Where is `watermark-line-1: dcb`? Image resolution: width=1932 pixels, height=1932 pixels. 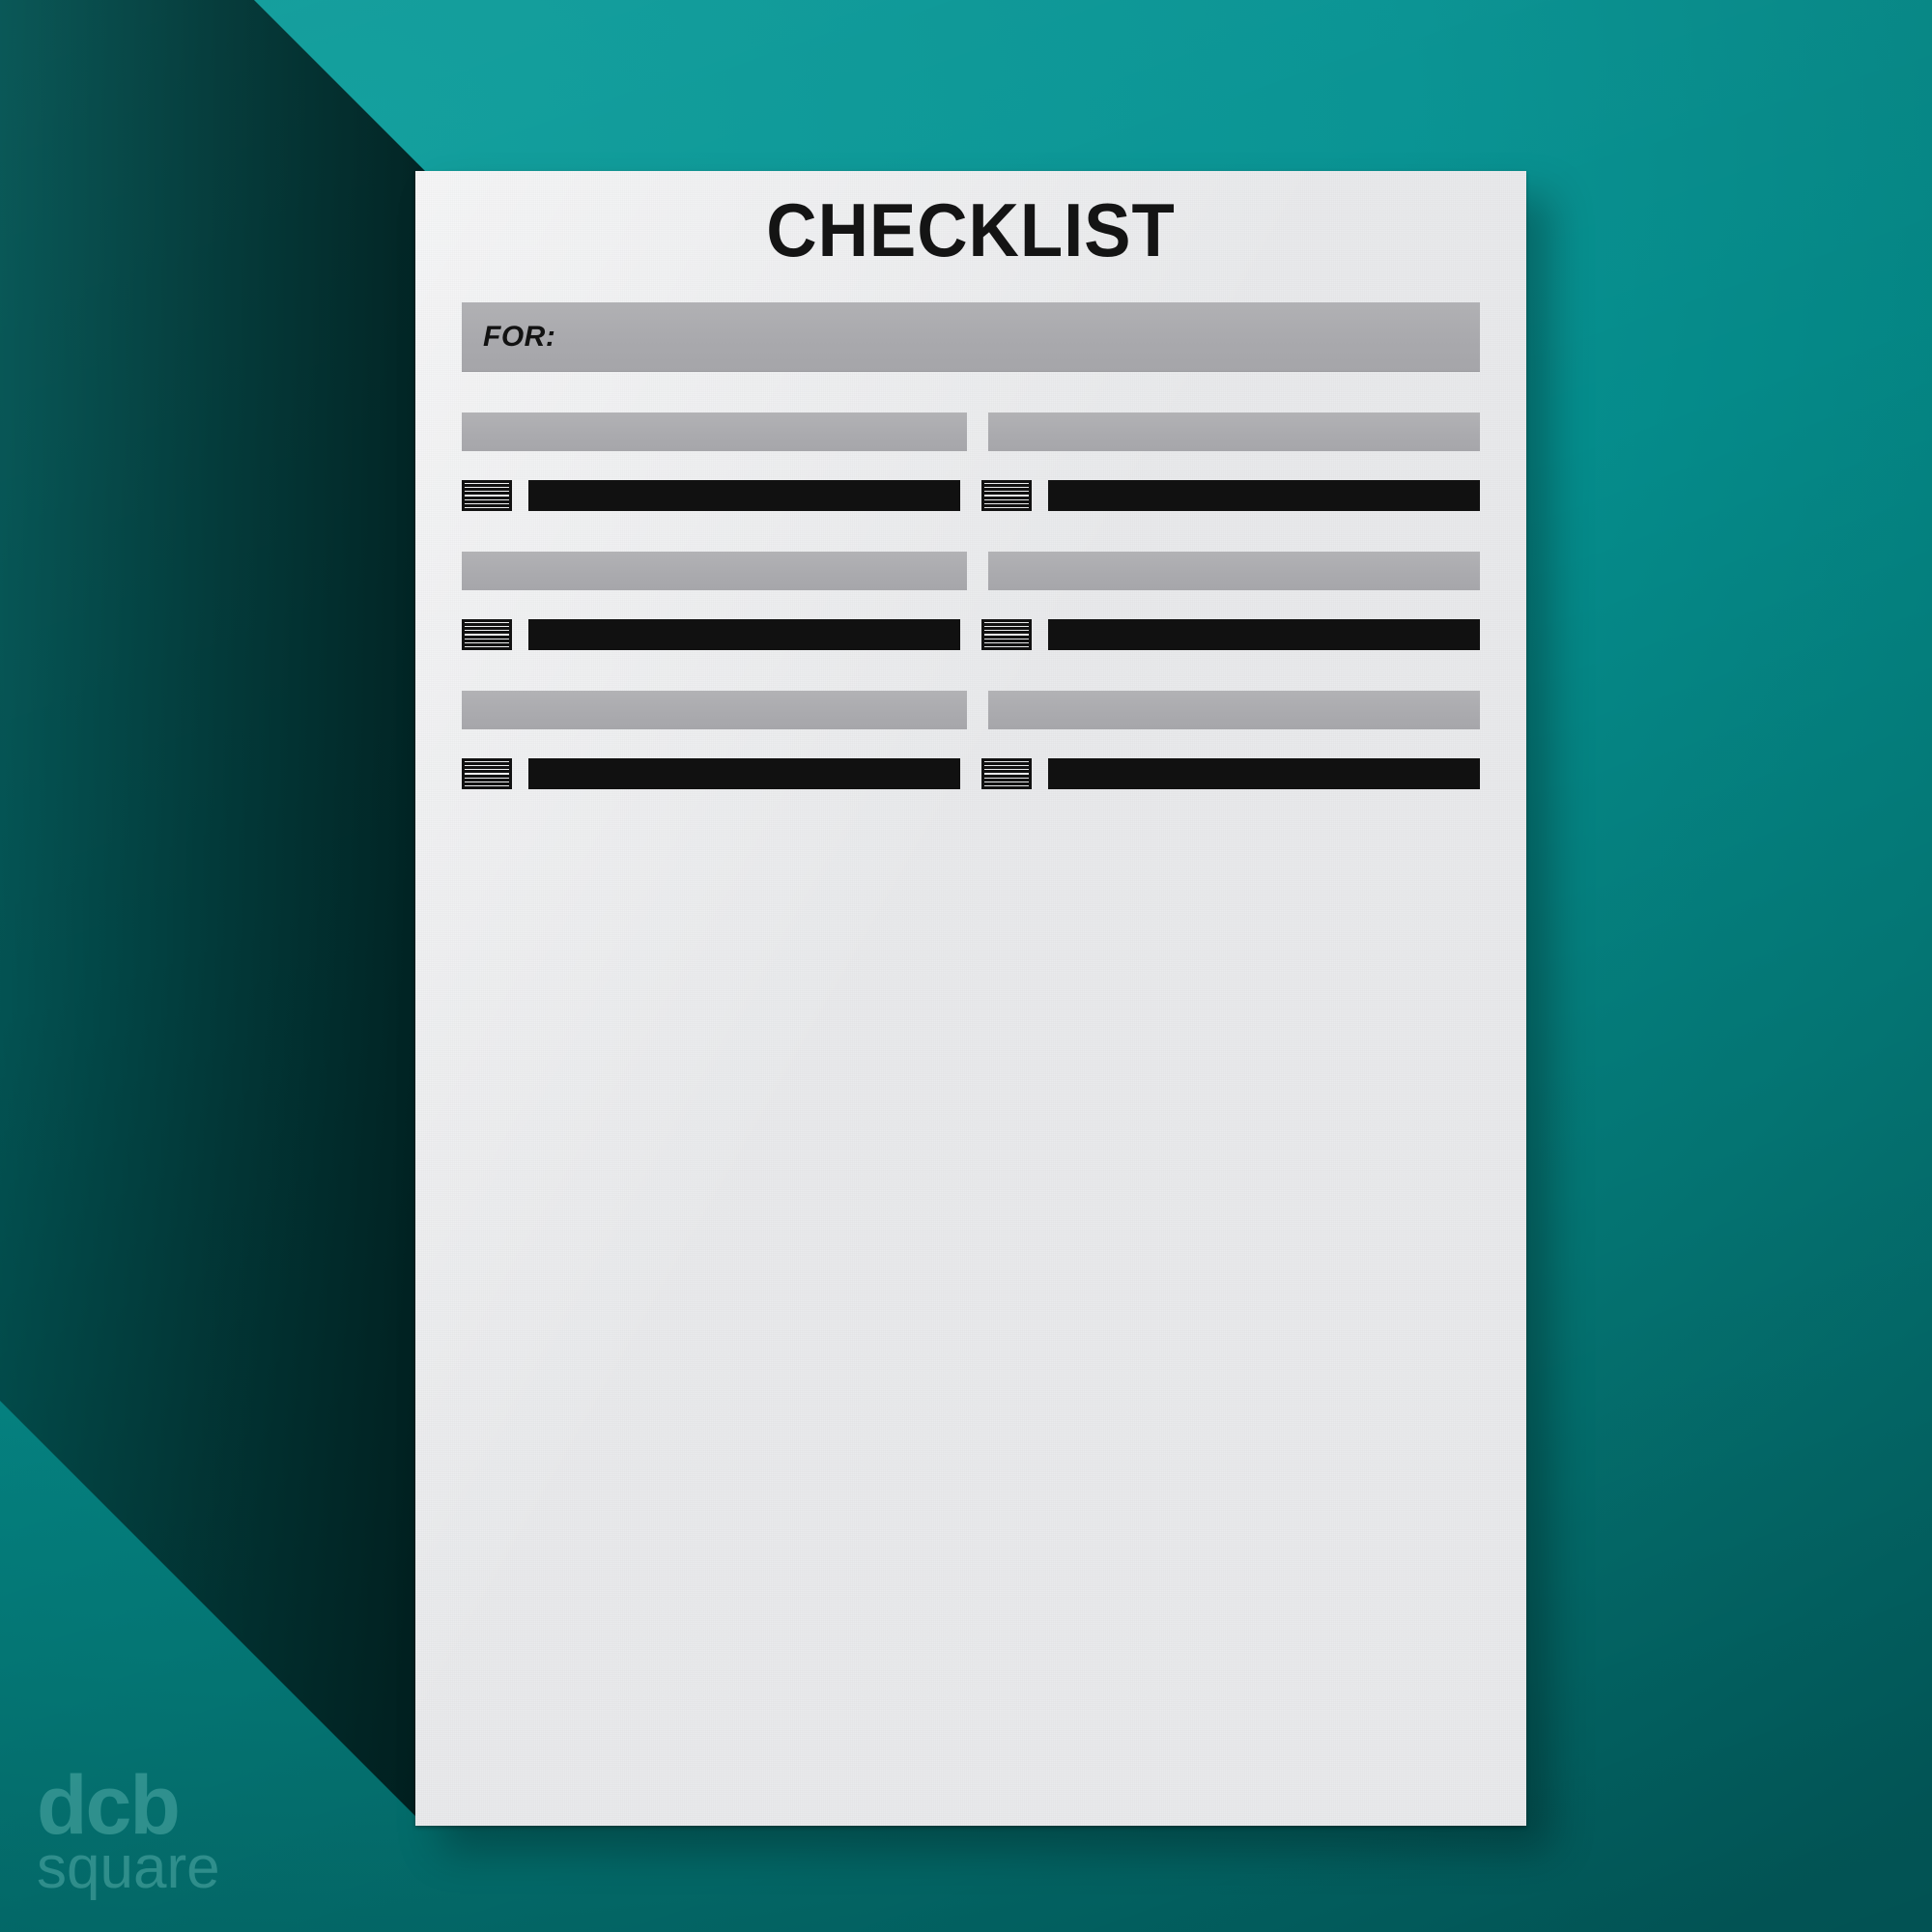 watermark-line-1: dcb is located at coordinates (109, 1805).